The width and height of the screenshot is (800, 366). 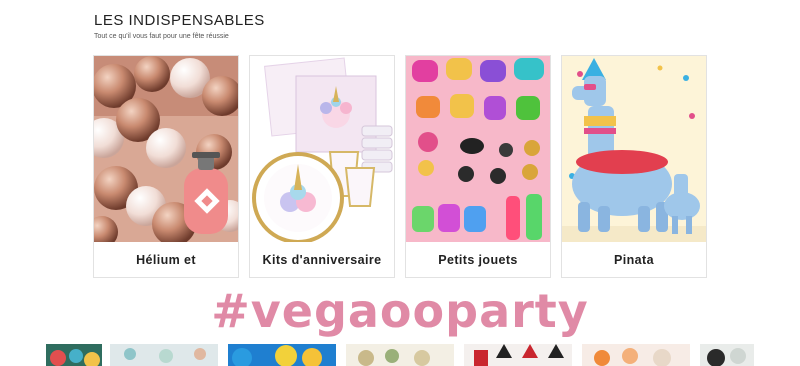 What do you see at coordinates (166, 149) in the screenshot?
I see `category-image-helium` at bounding box center [166, 149].